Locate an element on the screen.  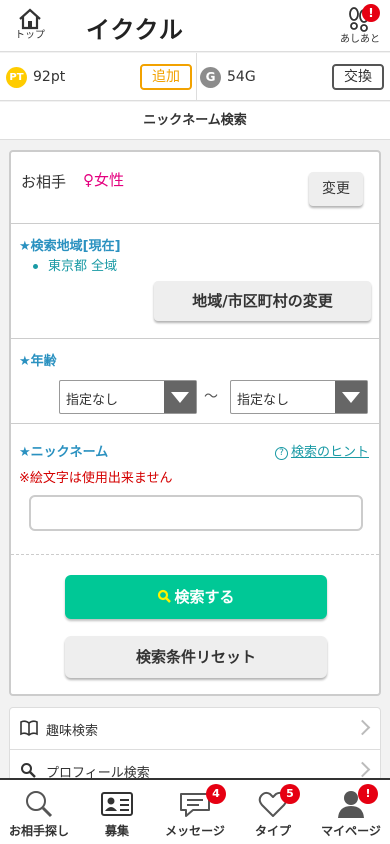
footprints-button: あしあと ! is located at coordinates (360, 25).